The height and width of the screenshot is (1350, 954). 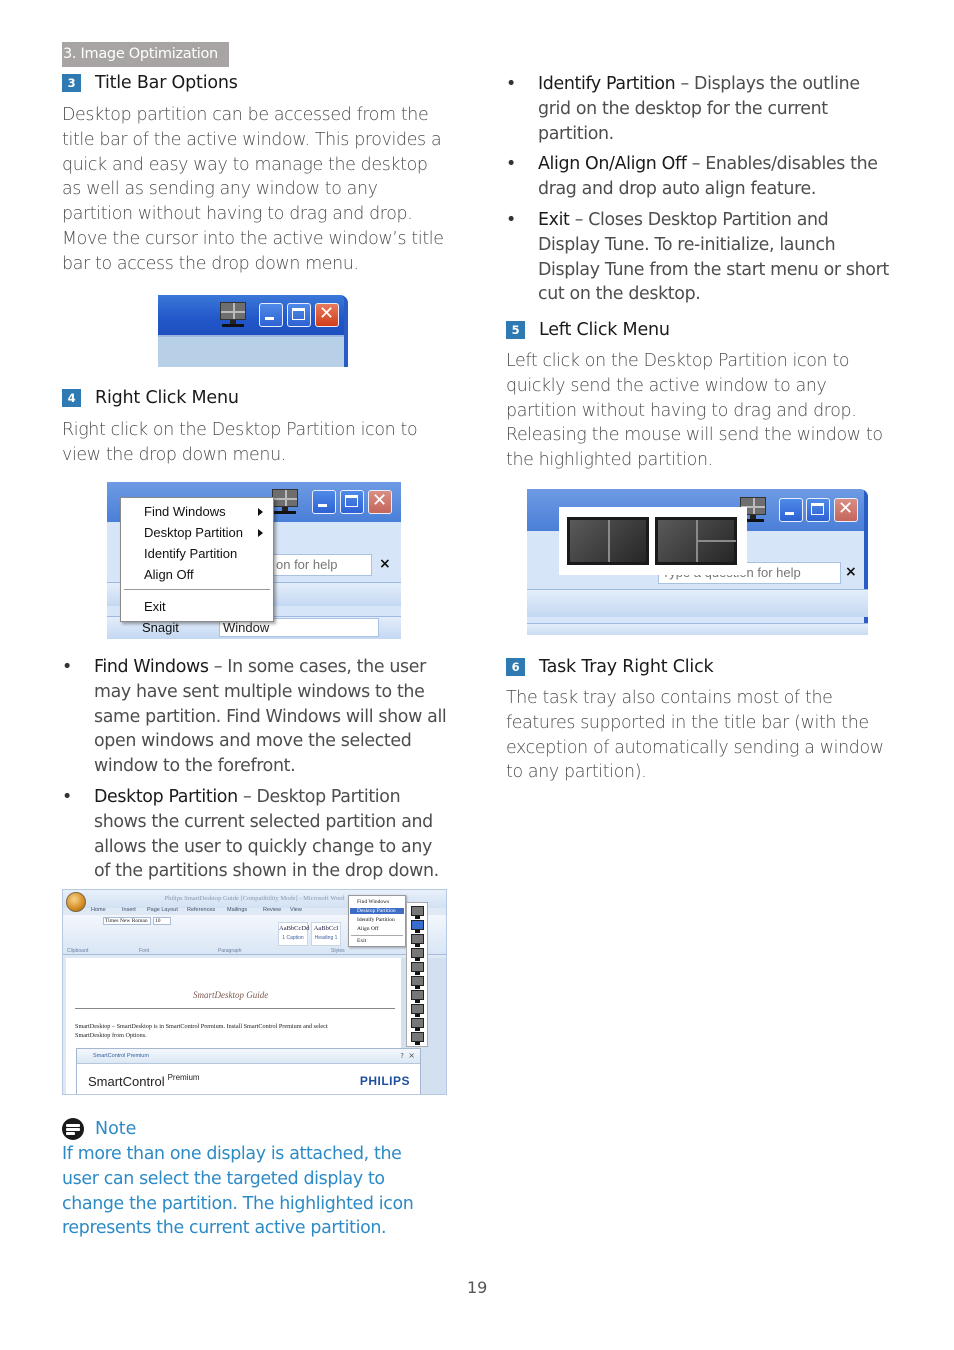 I want to click on brand-name: SmartControl Premium, so click(x=144, y=1081).